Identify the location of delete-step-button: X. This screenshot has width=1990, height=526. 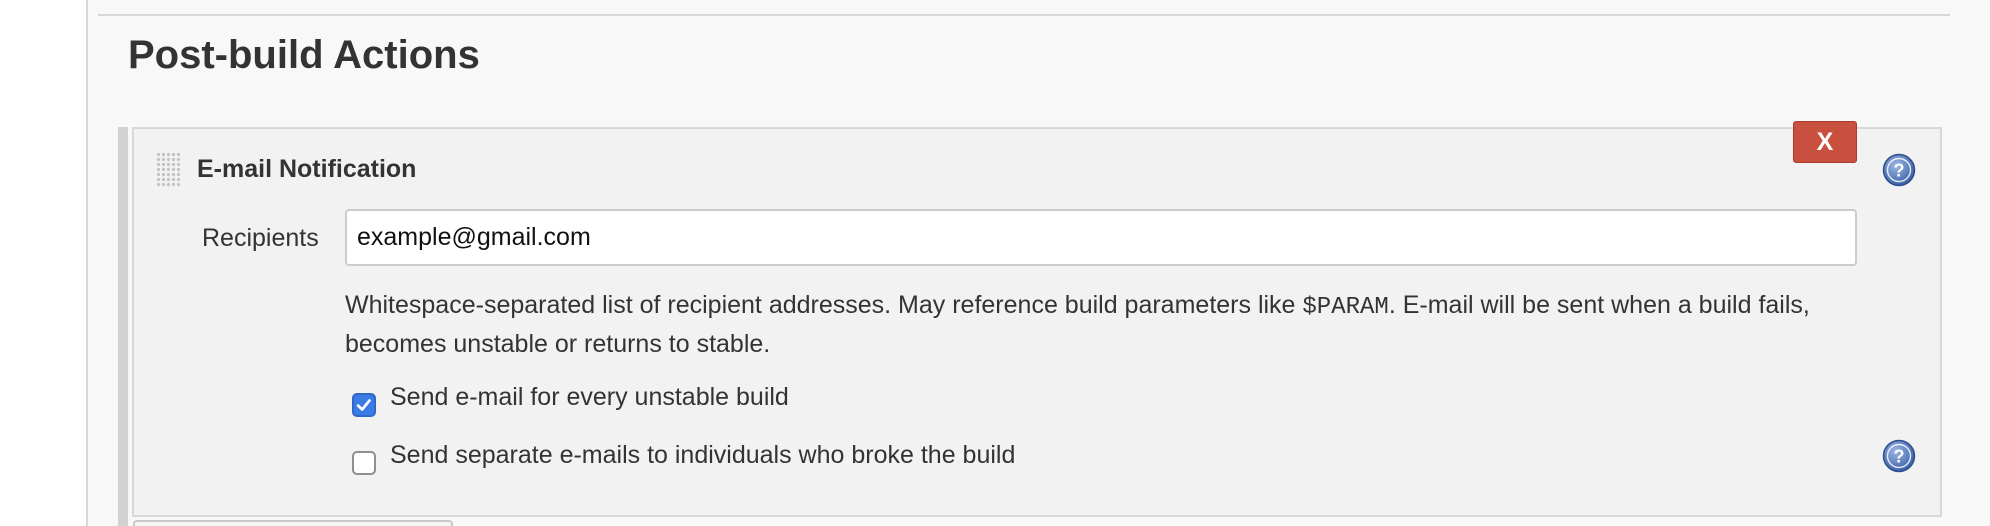
(1825, 142).